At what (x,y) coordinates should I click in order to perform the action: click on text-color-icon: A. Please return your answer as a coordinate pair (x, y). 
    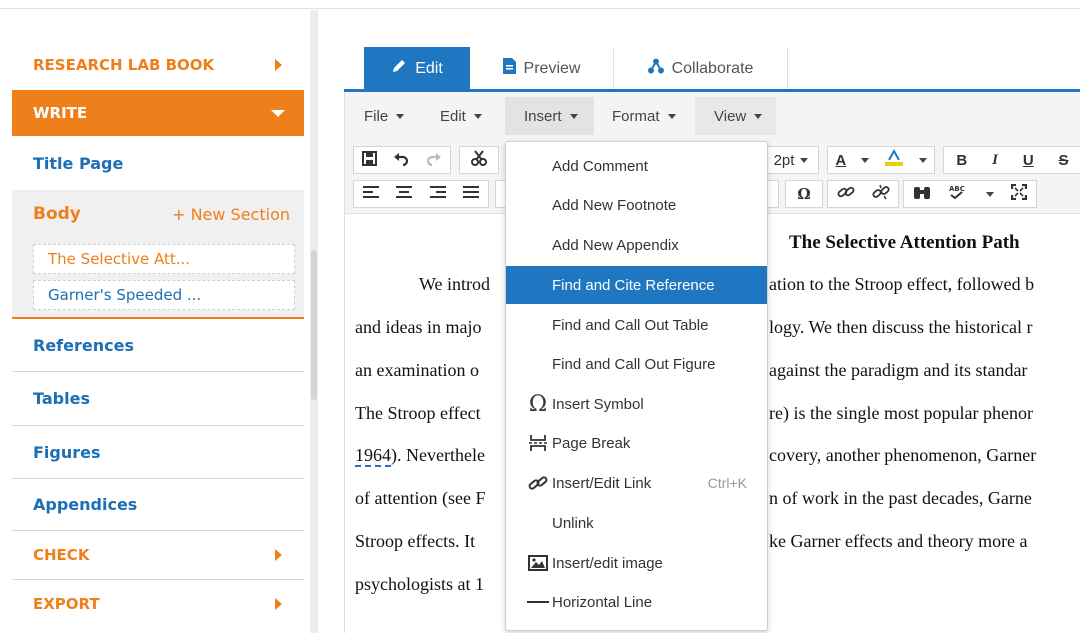
    Looking at the image, I should click on (840, 160).